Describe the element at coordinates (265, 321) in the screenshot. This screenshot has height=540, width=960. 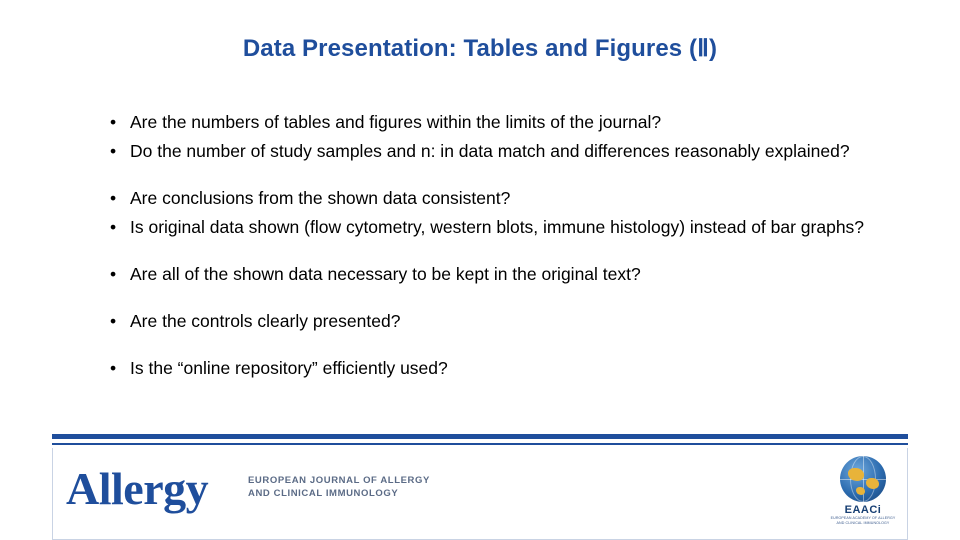
I see `list-item-text: Are the controls clearly presented?` at that location.